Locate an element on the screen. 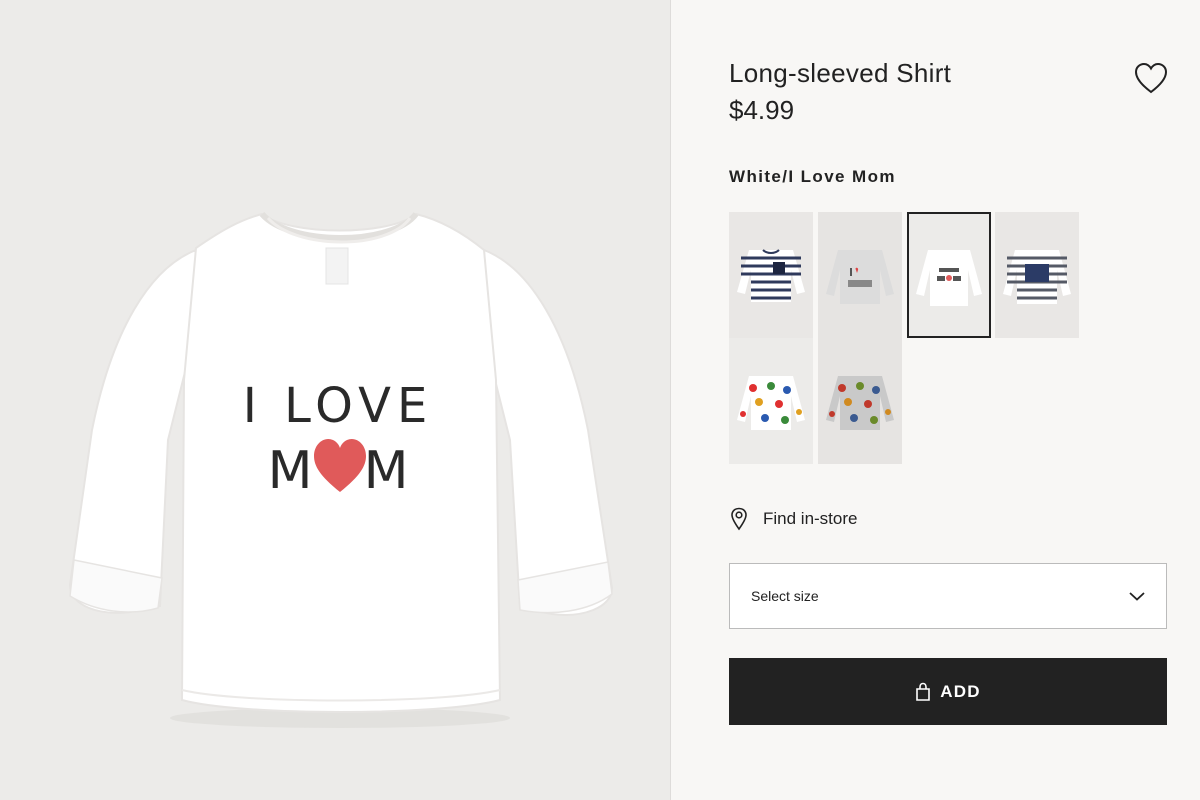  swatch-navy-striped is located at coordinates (771, 275).